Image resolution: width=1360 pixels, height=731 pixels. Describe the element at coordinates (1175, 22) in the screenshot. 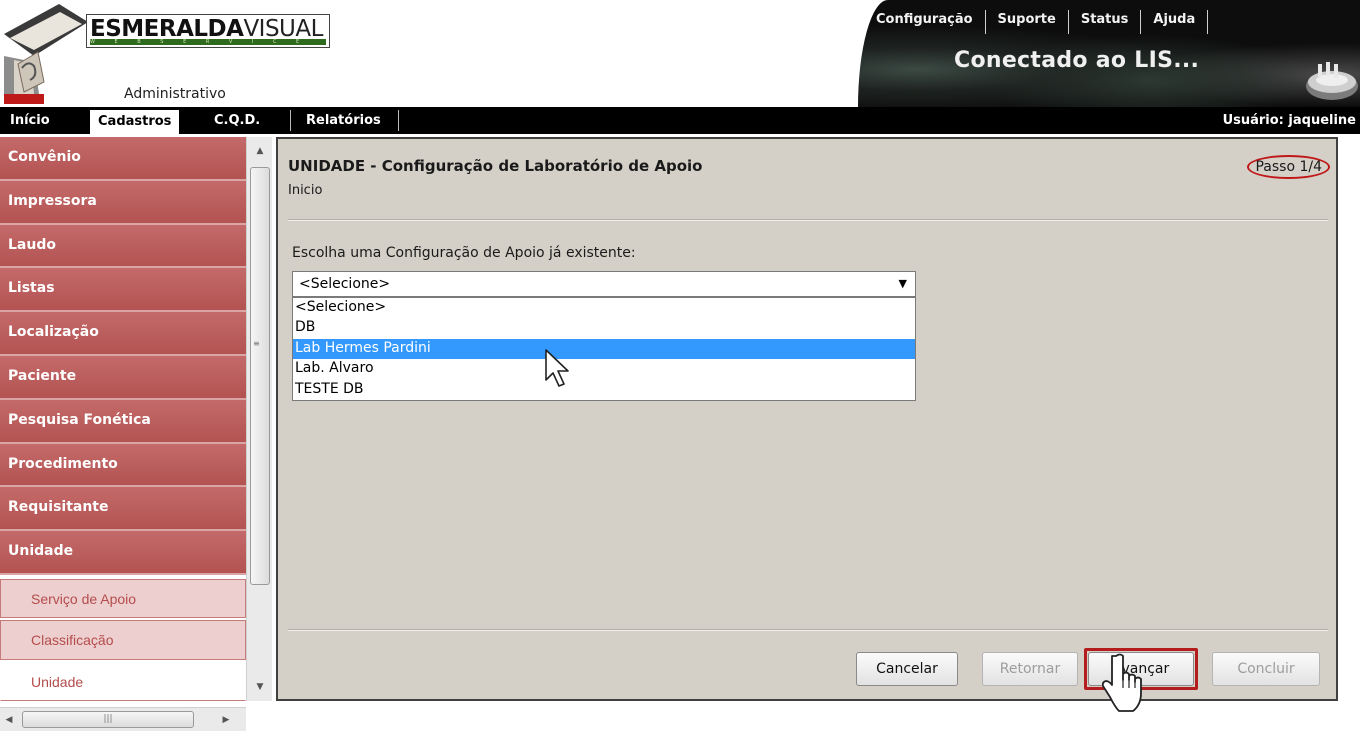

I see `top-menu-ajuda: Ajuda` at that location.